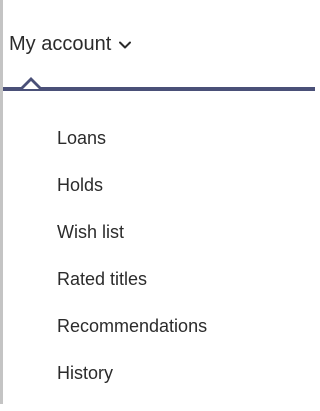 The height and width of the screenshot is (411, 320). What do you see at coordinates (132, 199) in the screenshot?
I see `menu-item-holds: Holds` at bounding box center [132, 199].